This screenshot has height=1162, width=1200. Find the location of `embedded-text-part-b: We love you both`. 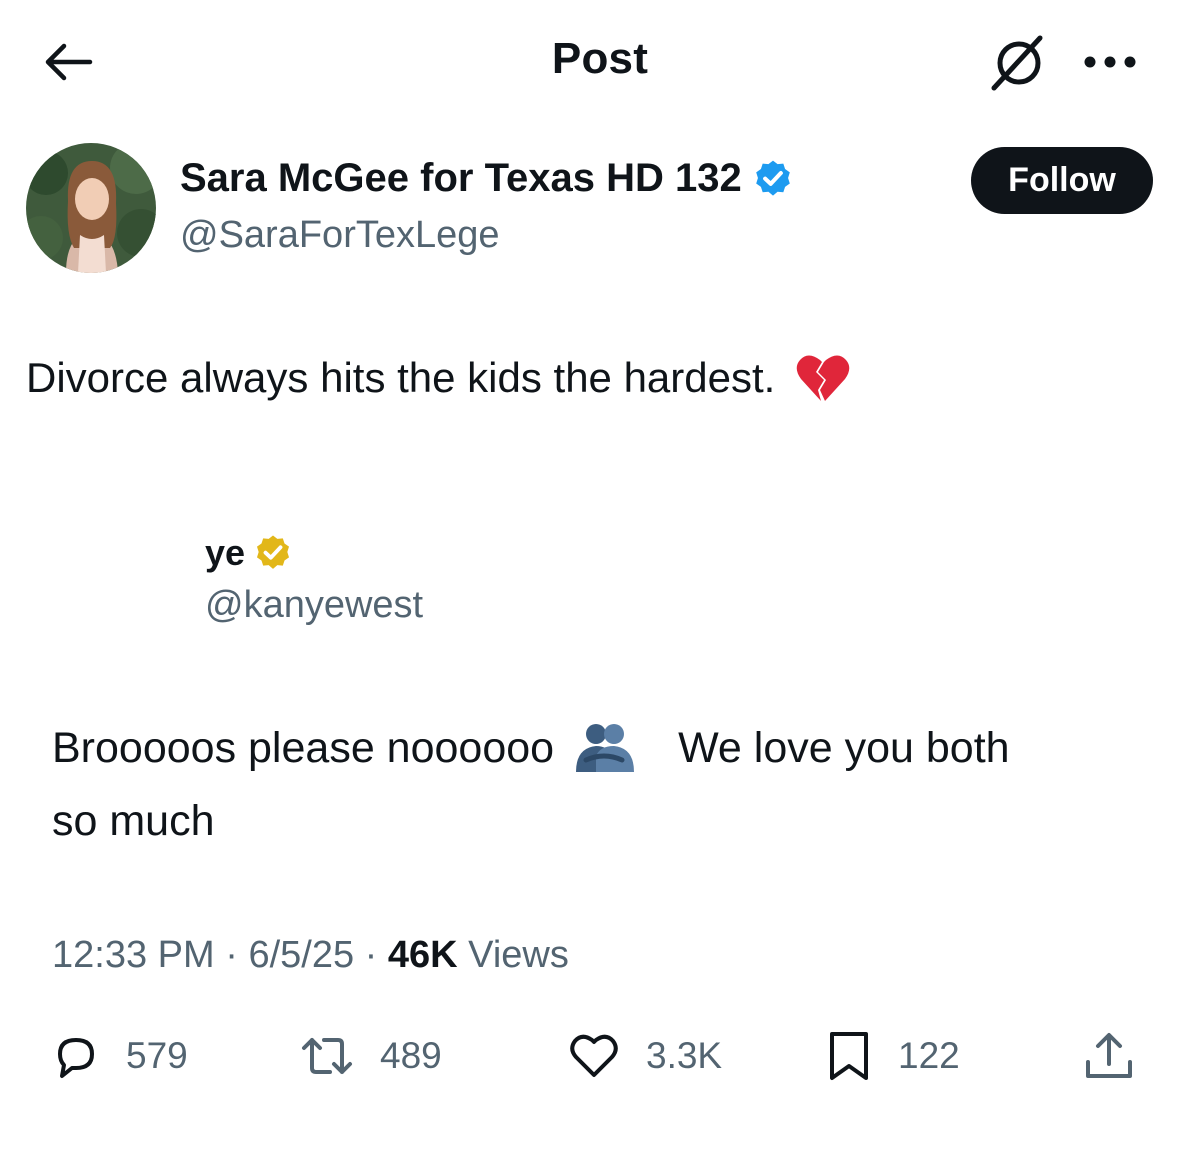

embedded-text-part-b: We love you both is located at coordinates (844, 747).